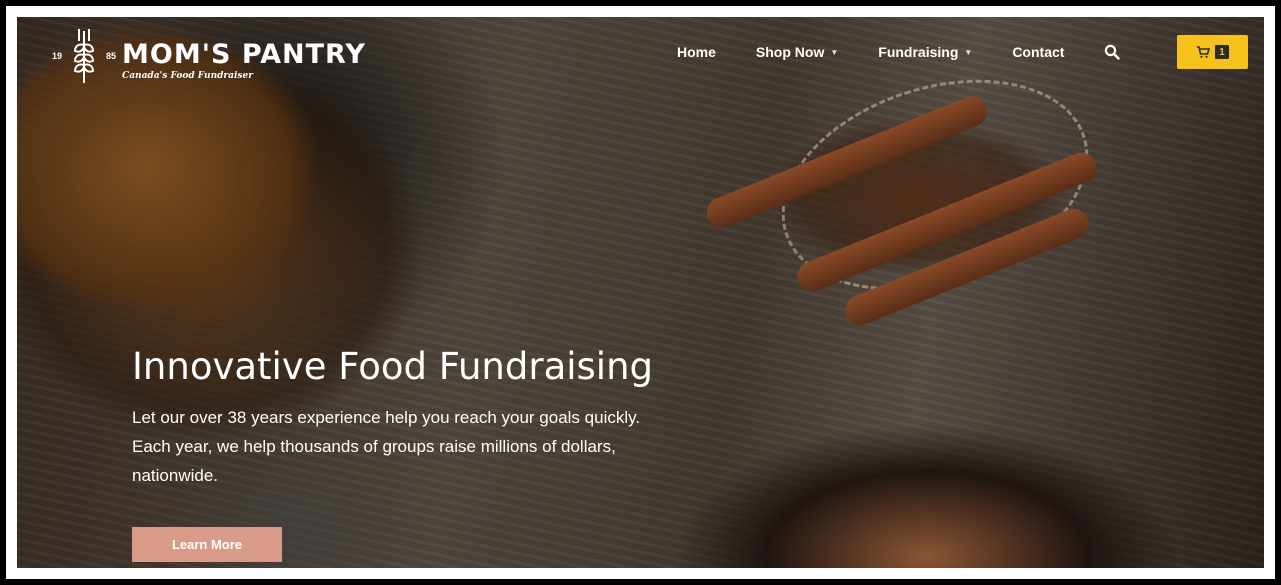 This screenshot has width=1281, height=585. I want to click on nav-shop-now: Shop Now ▼, so click(797, 52).